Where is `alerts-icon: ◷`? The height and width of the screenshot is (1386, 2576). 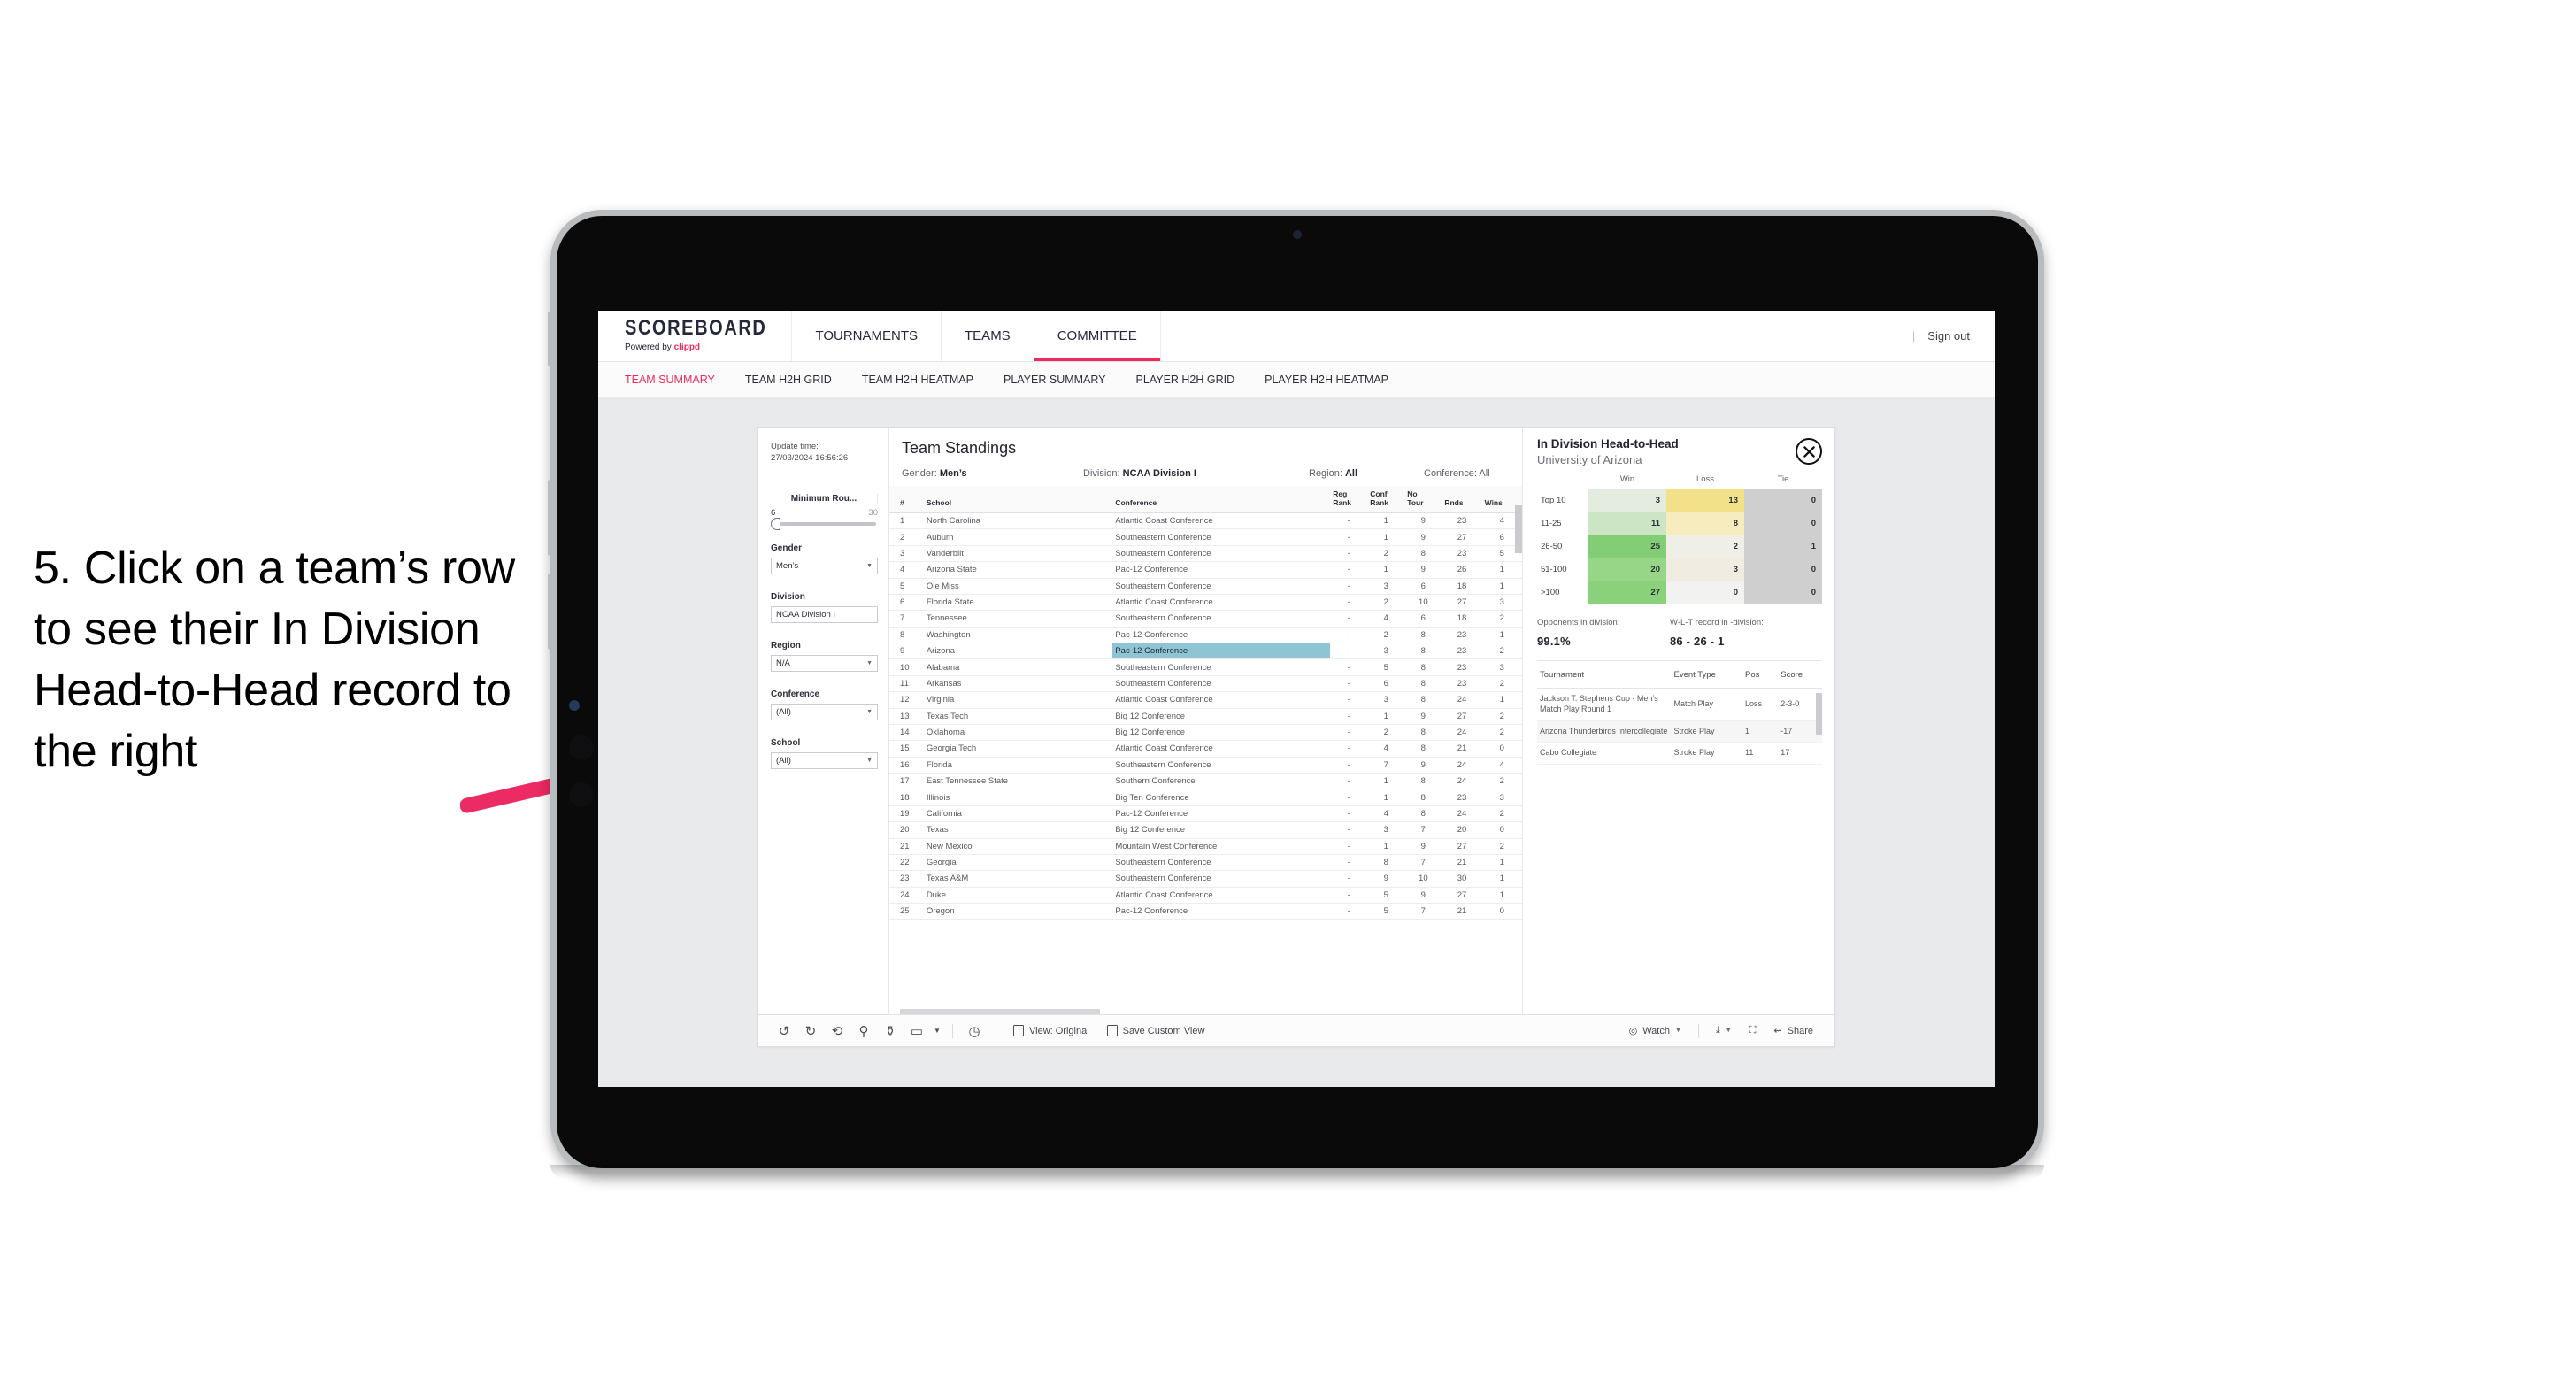 alerts-icon: ◷ is located at coordinates (974, 1031).